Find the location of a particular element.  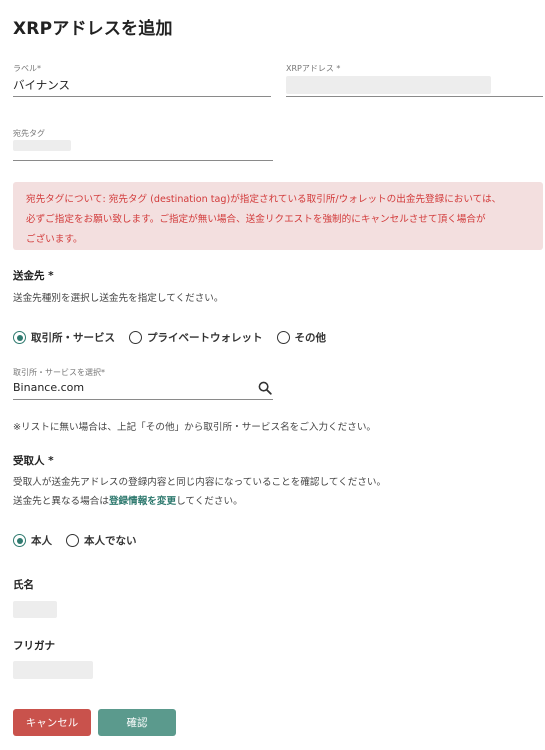

label-field-label: ラベル* is located at coordinates (27, 68).